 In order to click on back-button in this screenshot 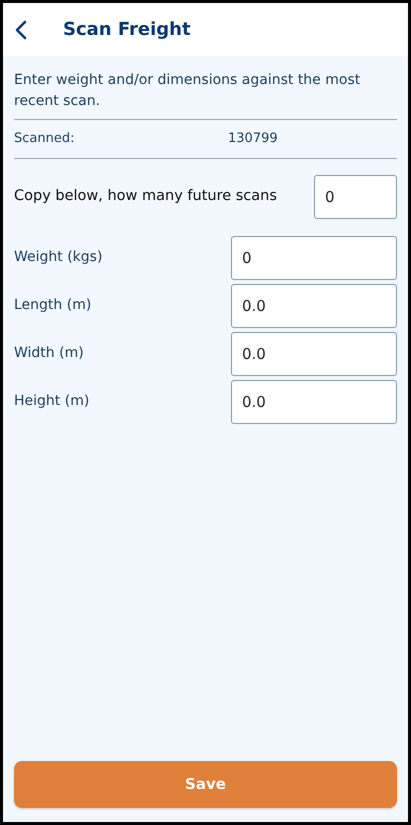, I will do `click(21, 30)`.